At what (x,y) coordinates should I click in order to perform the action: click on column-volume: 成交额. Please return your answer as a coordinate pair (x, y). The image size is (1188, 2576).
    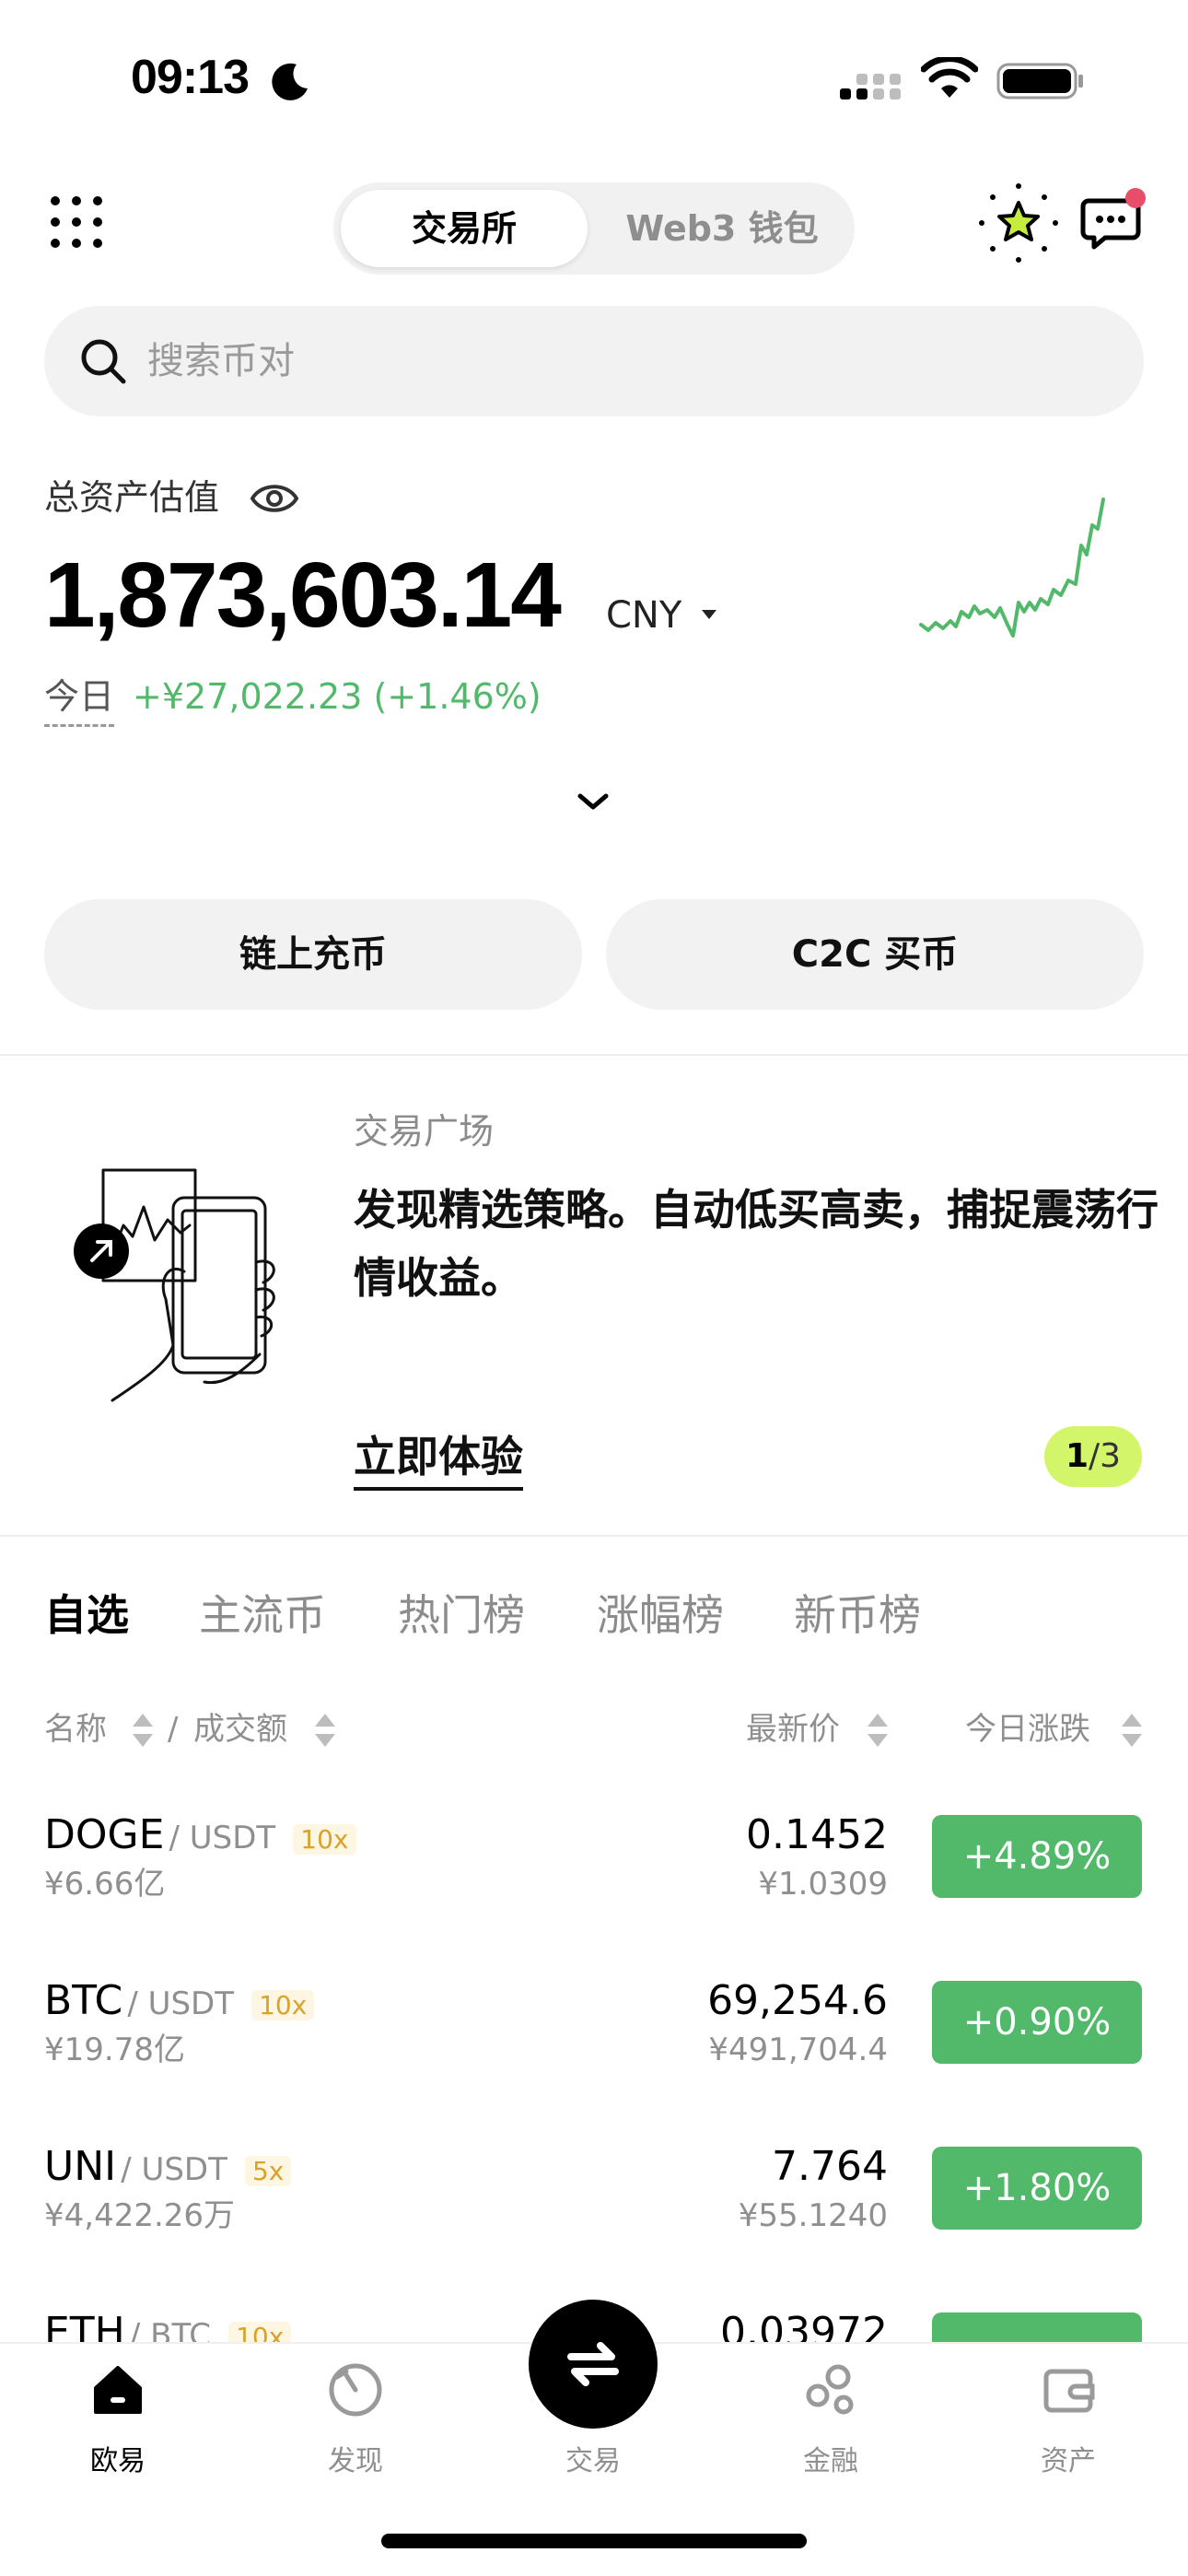
    Looking at the image, I should click on (240, 1729).